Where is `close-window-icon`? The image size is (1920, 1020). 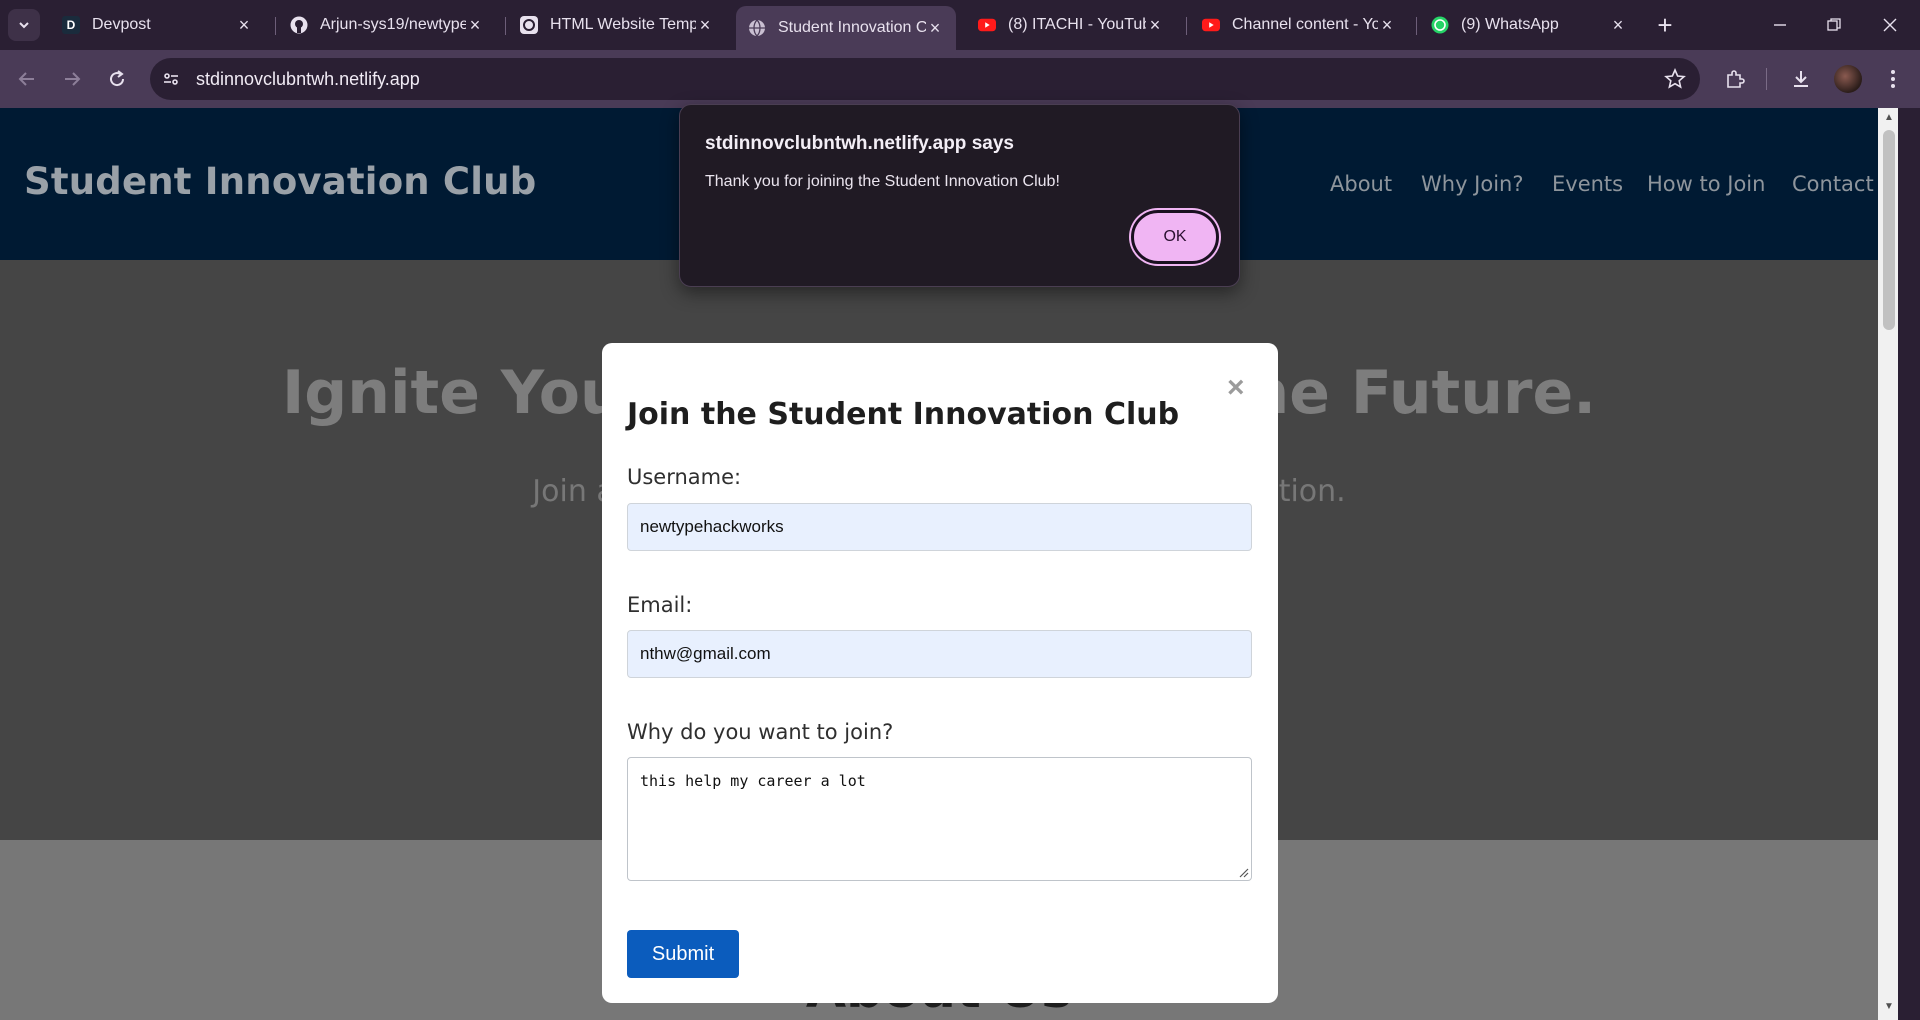
close-window-icon is located at coordinates (1890, 25).